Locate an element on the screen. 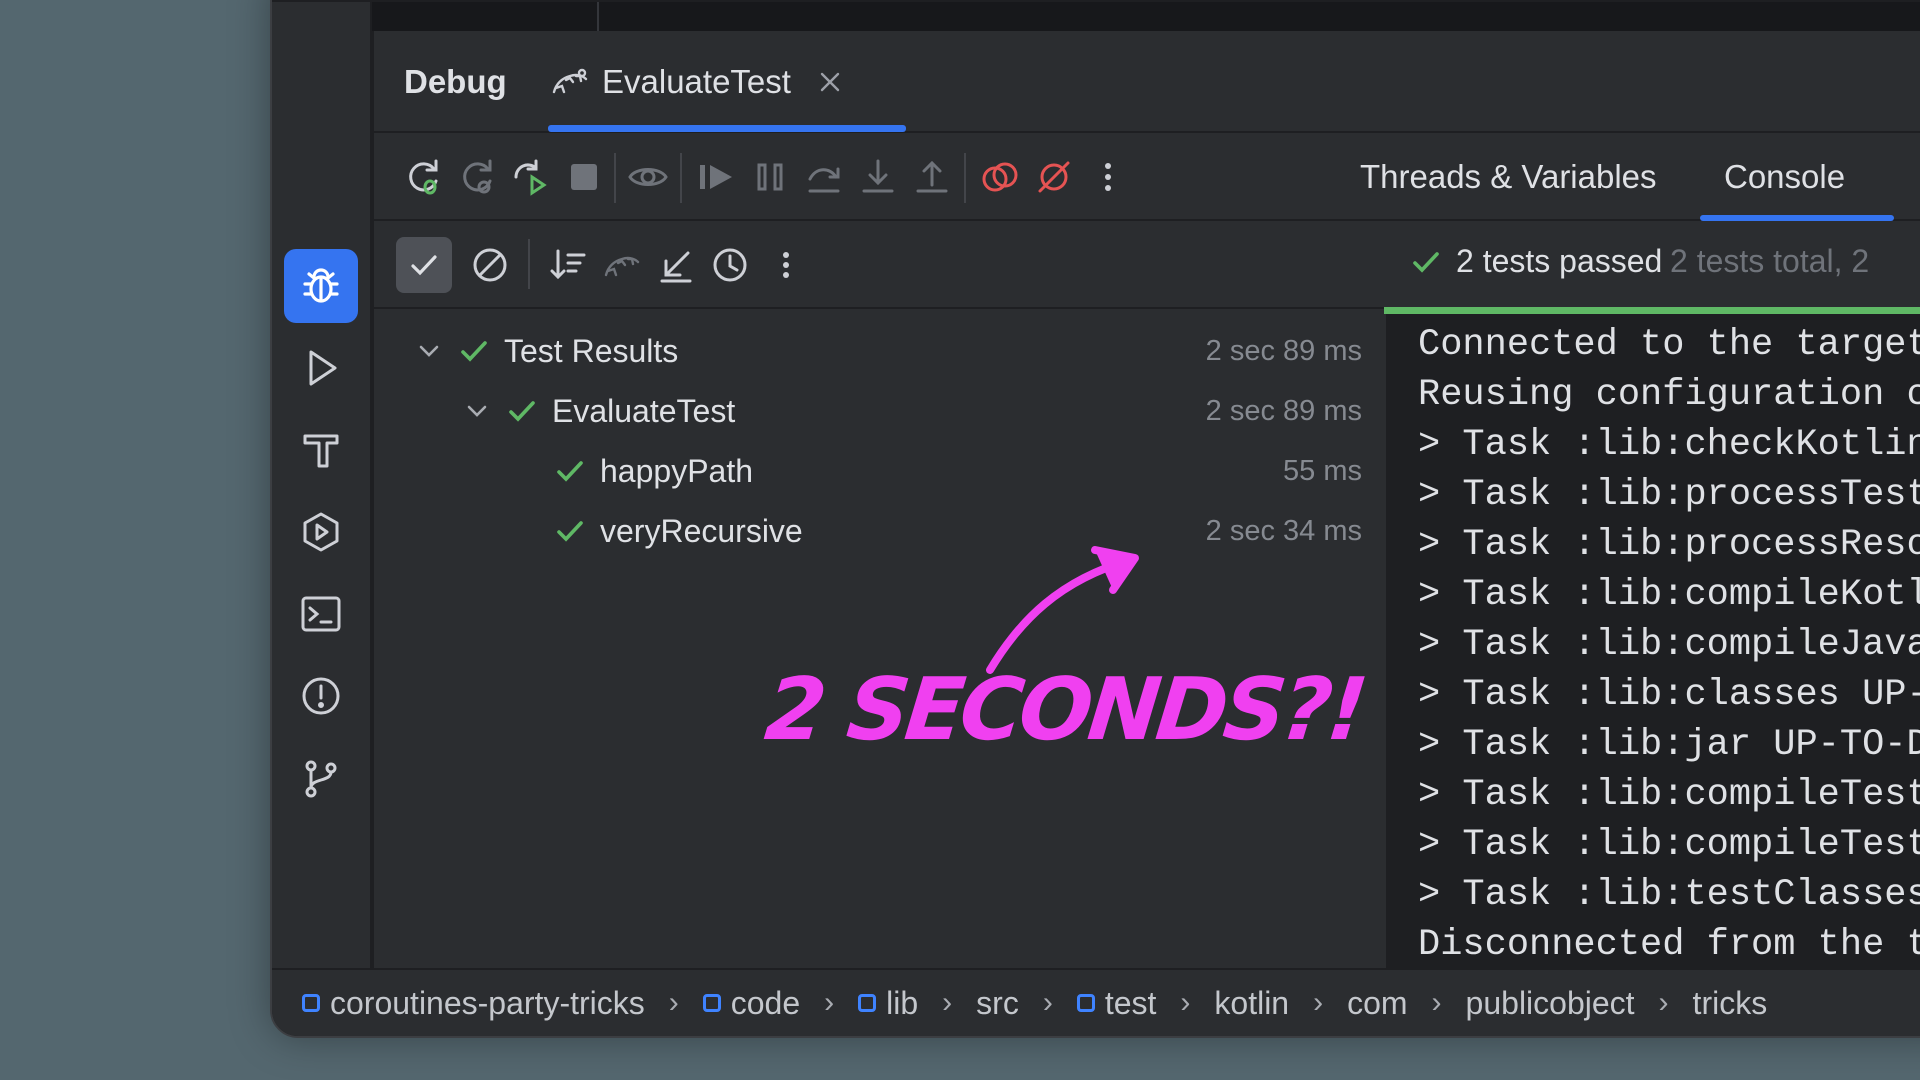 The width and height of the screenshot is (1920, 1080). breadcrumb-coroutines-party-tricks: coroutines-party-tricks › is located at coordinates (502, 1003).